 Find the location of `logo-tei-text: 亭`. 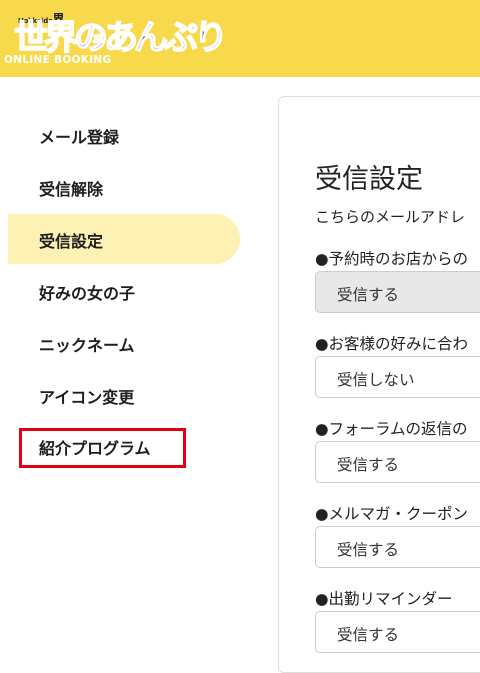

logo-tei-text: 亭 is located at coordinates (99, 42).